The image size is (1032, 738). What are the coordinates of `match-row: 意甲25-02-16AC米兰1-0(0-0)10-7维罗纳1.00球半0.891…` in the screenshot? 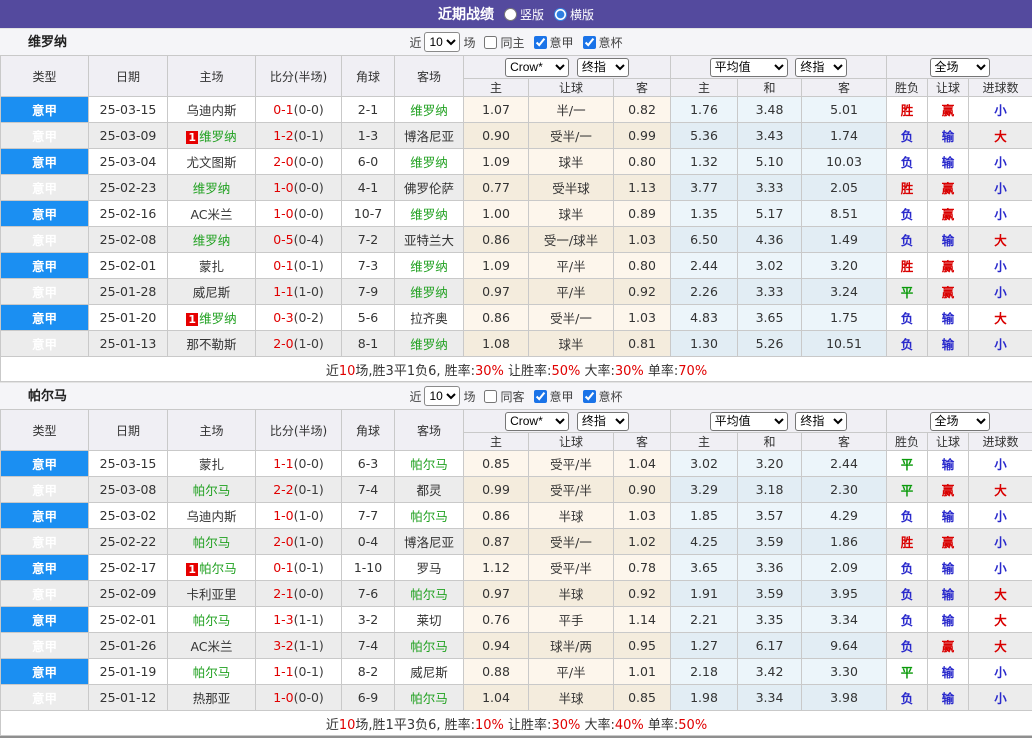 It's located at (516, 214).